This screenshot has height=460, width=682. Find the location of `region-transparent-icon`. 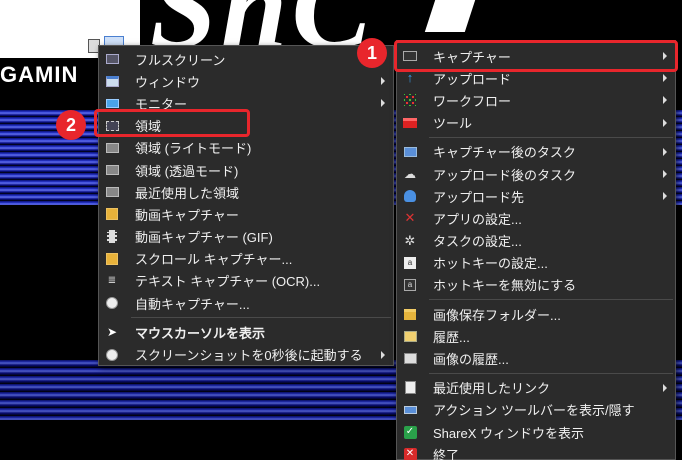

region-transparent-icon is located at coordinates (112, 170).